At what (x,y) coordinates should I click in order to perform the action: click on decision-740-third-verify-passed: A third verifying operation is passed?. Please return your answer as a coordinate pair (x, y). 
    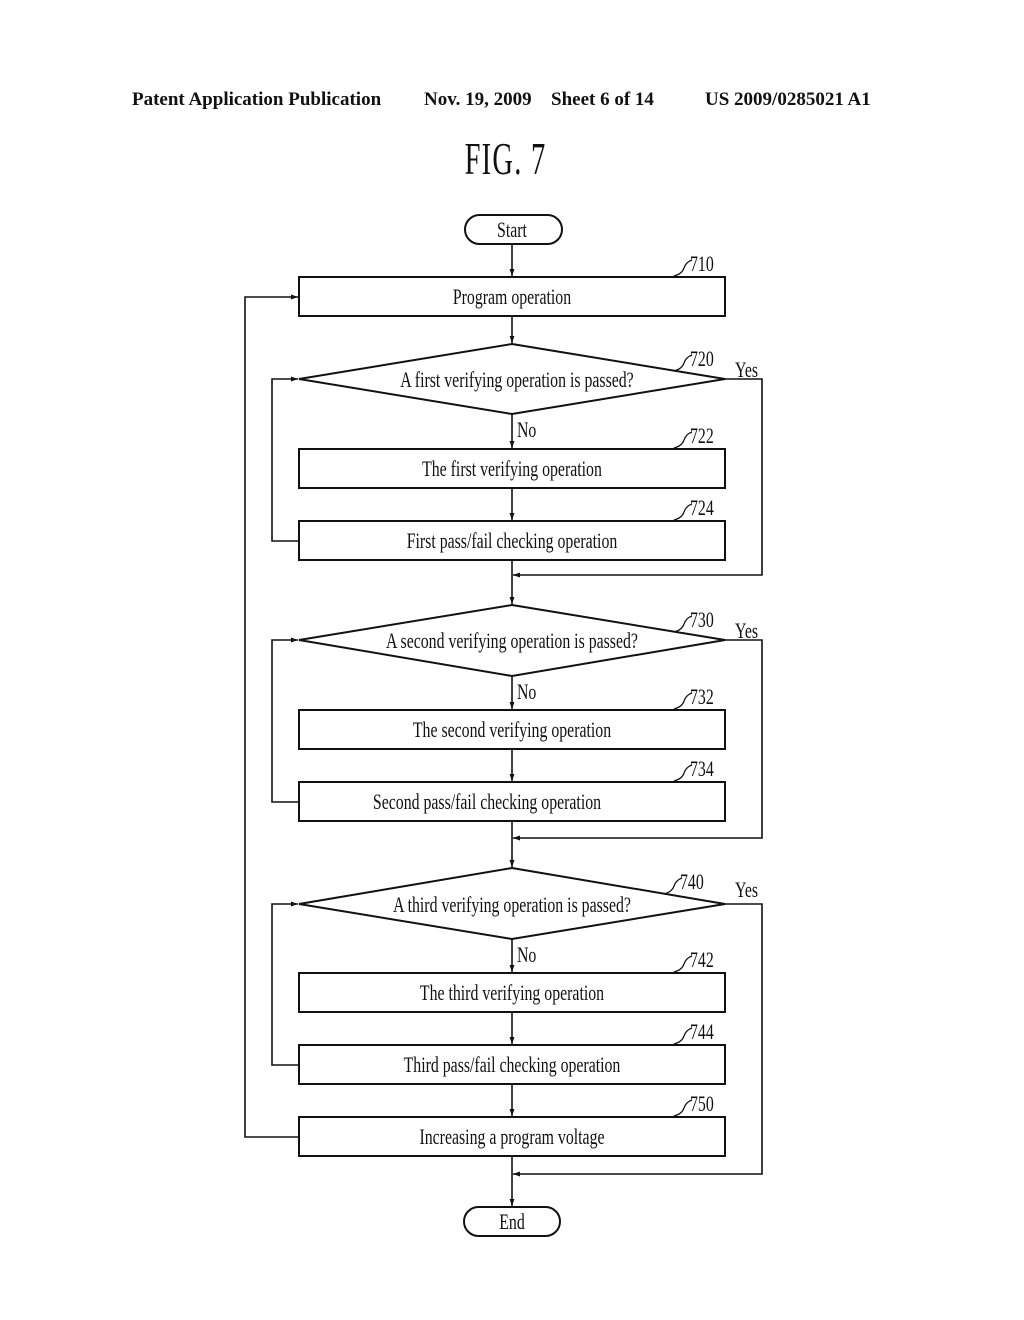
    Looking at the image, I should click on (512, 903).